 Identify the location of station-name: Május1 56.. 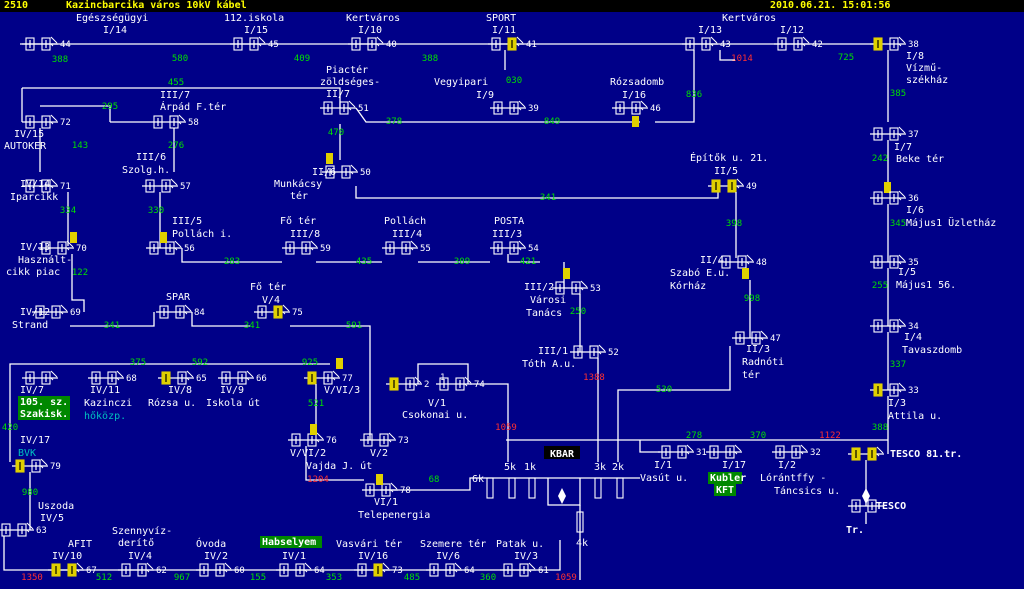
(926, 285).